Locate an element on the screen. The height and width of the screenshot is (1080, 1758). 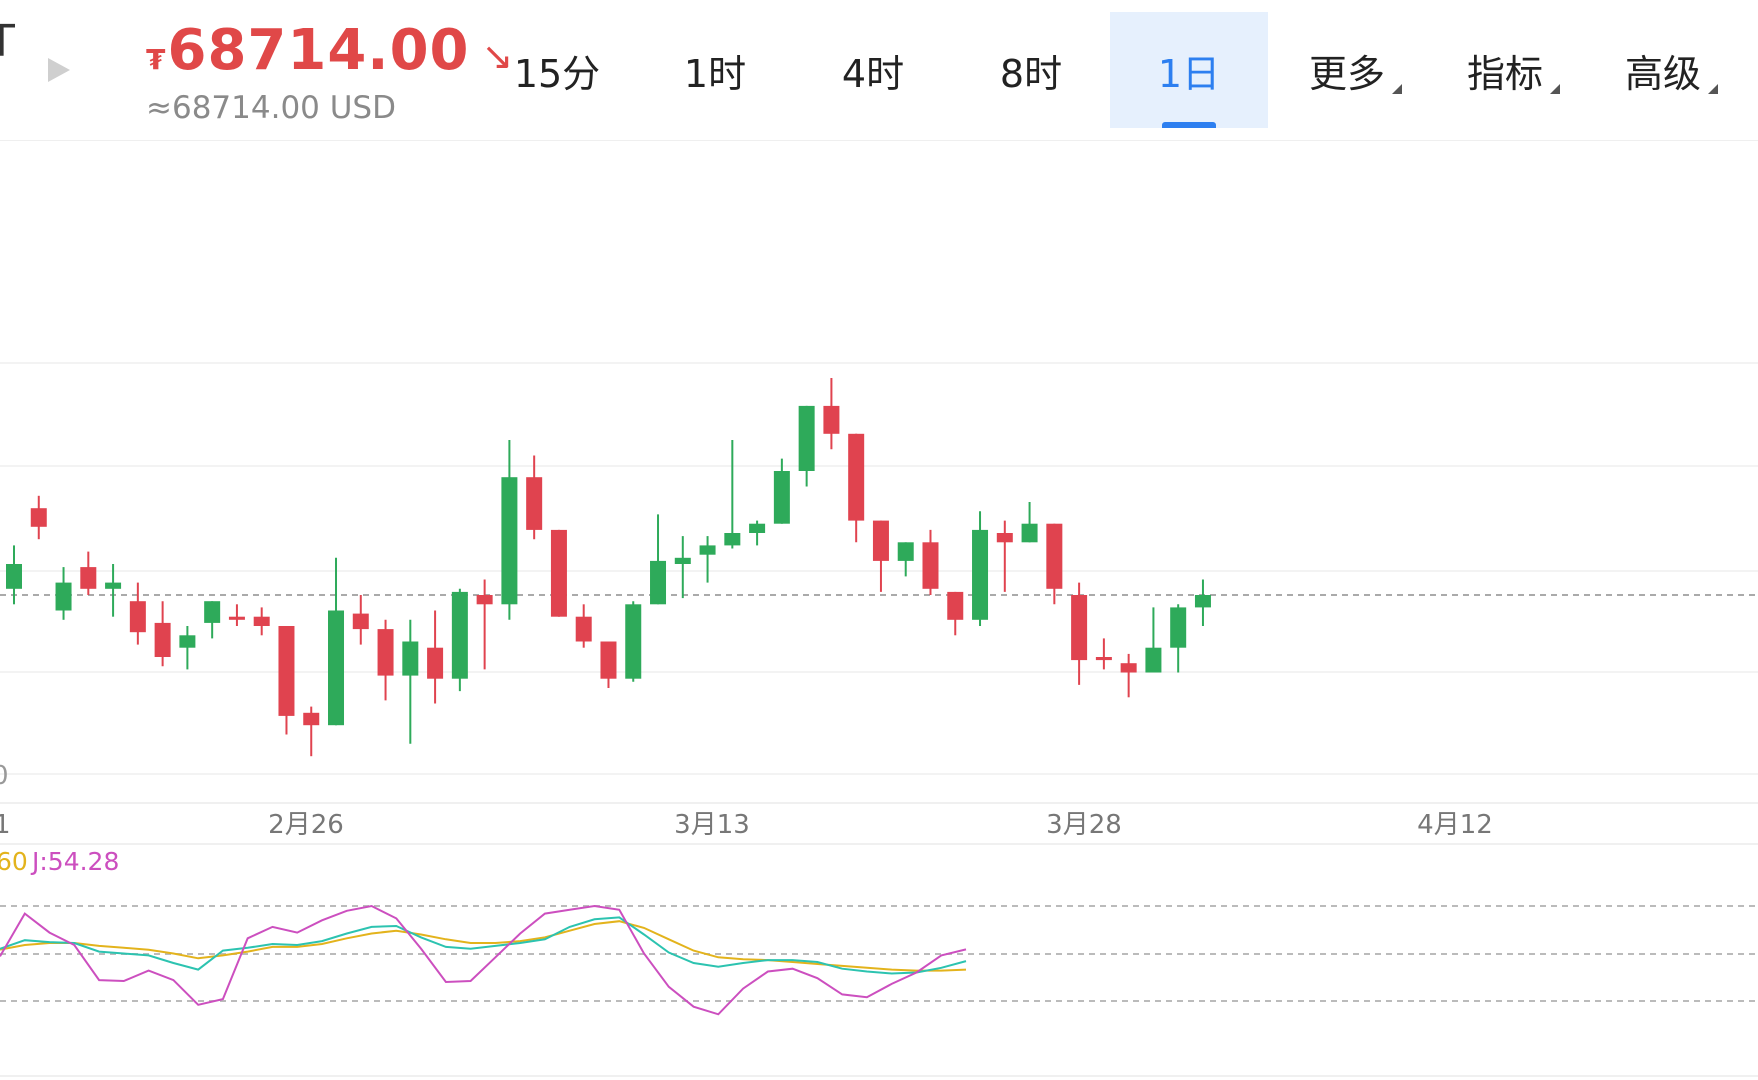
y-tick-label: 0 is located at coordinates (4, 776).